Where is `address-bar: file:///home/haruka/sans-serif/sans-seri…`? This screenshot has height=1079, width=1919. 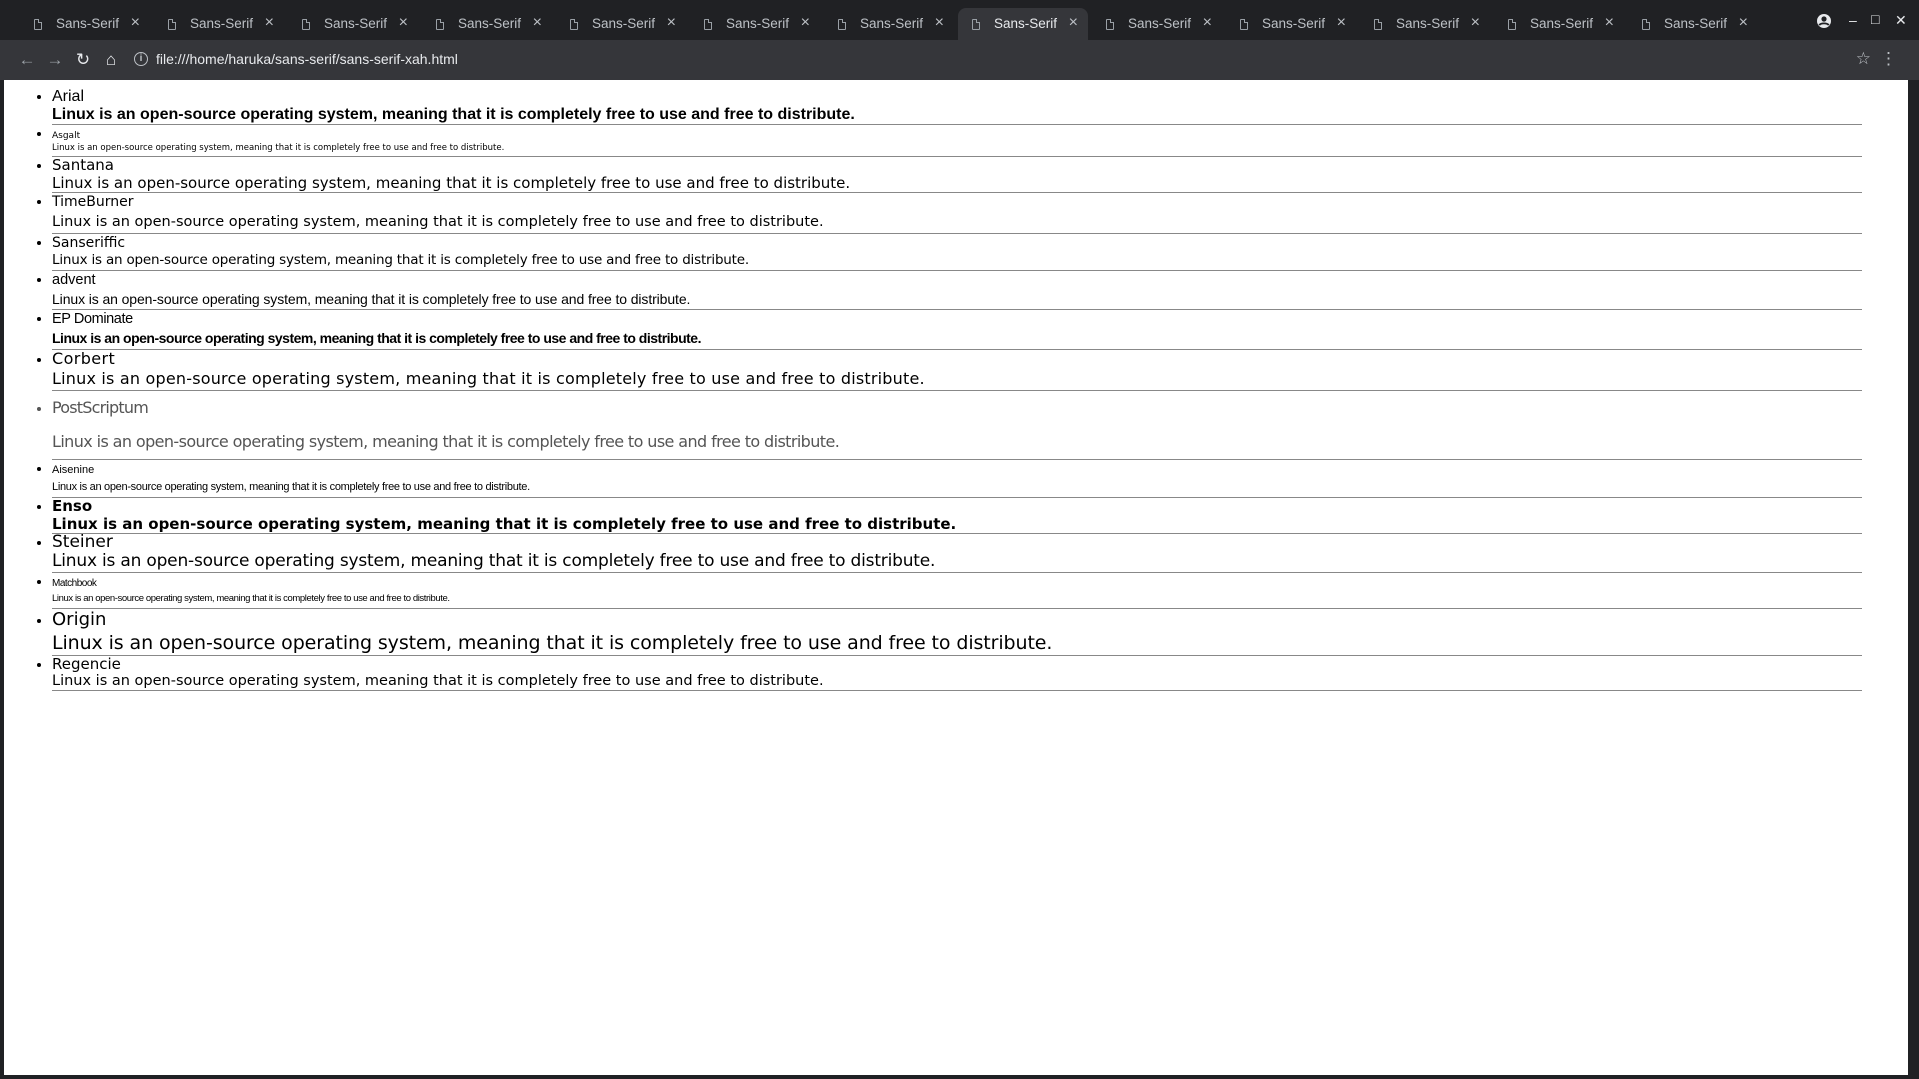
address-bar: file:///home/haruka/sans-serif/sans-seri… is located at coordinates (307, 59).